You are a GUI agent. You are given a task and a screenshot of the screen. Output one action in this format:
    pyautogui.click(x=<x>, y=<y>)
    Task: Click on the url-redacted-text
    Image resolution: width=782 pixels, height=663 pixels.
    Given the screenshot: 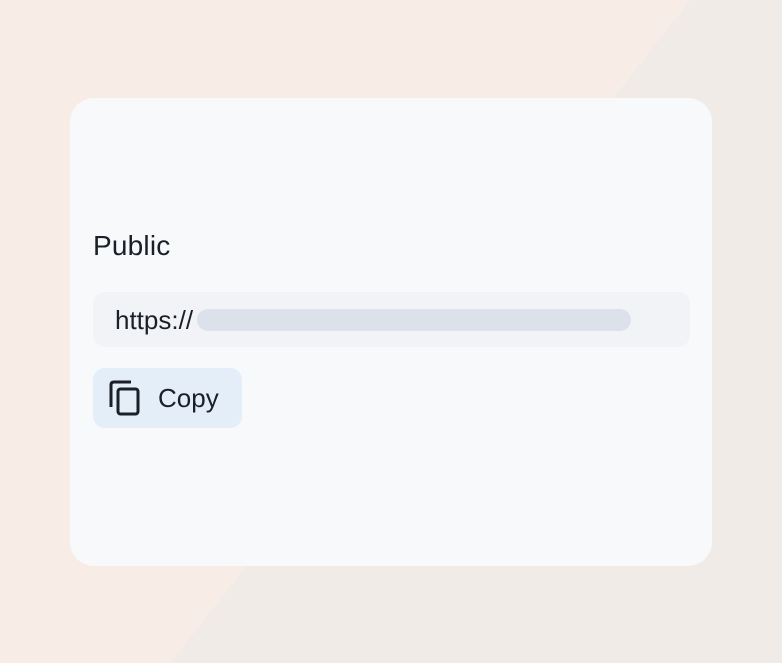 What is the action you would take?
    pyautogui.click(x=414, y=319)
    